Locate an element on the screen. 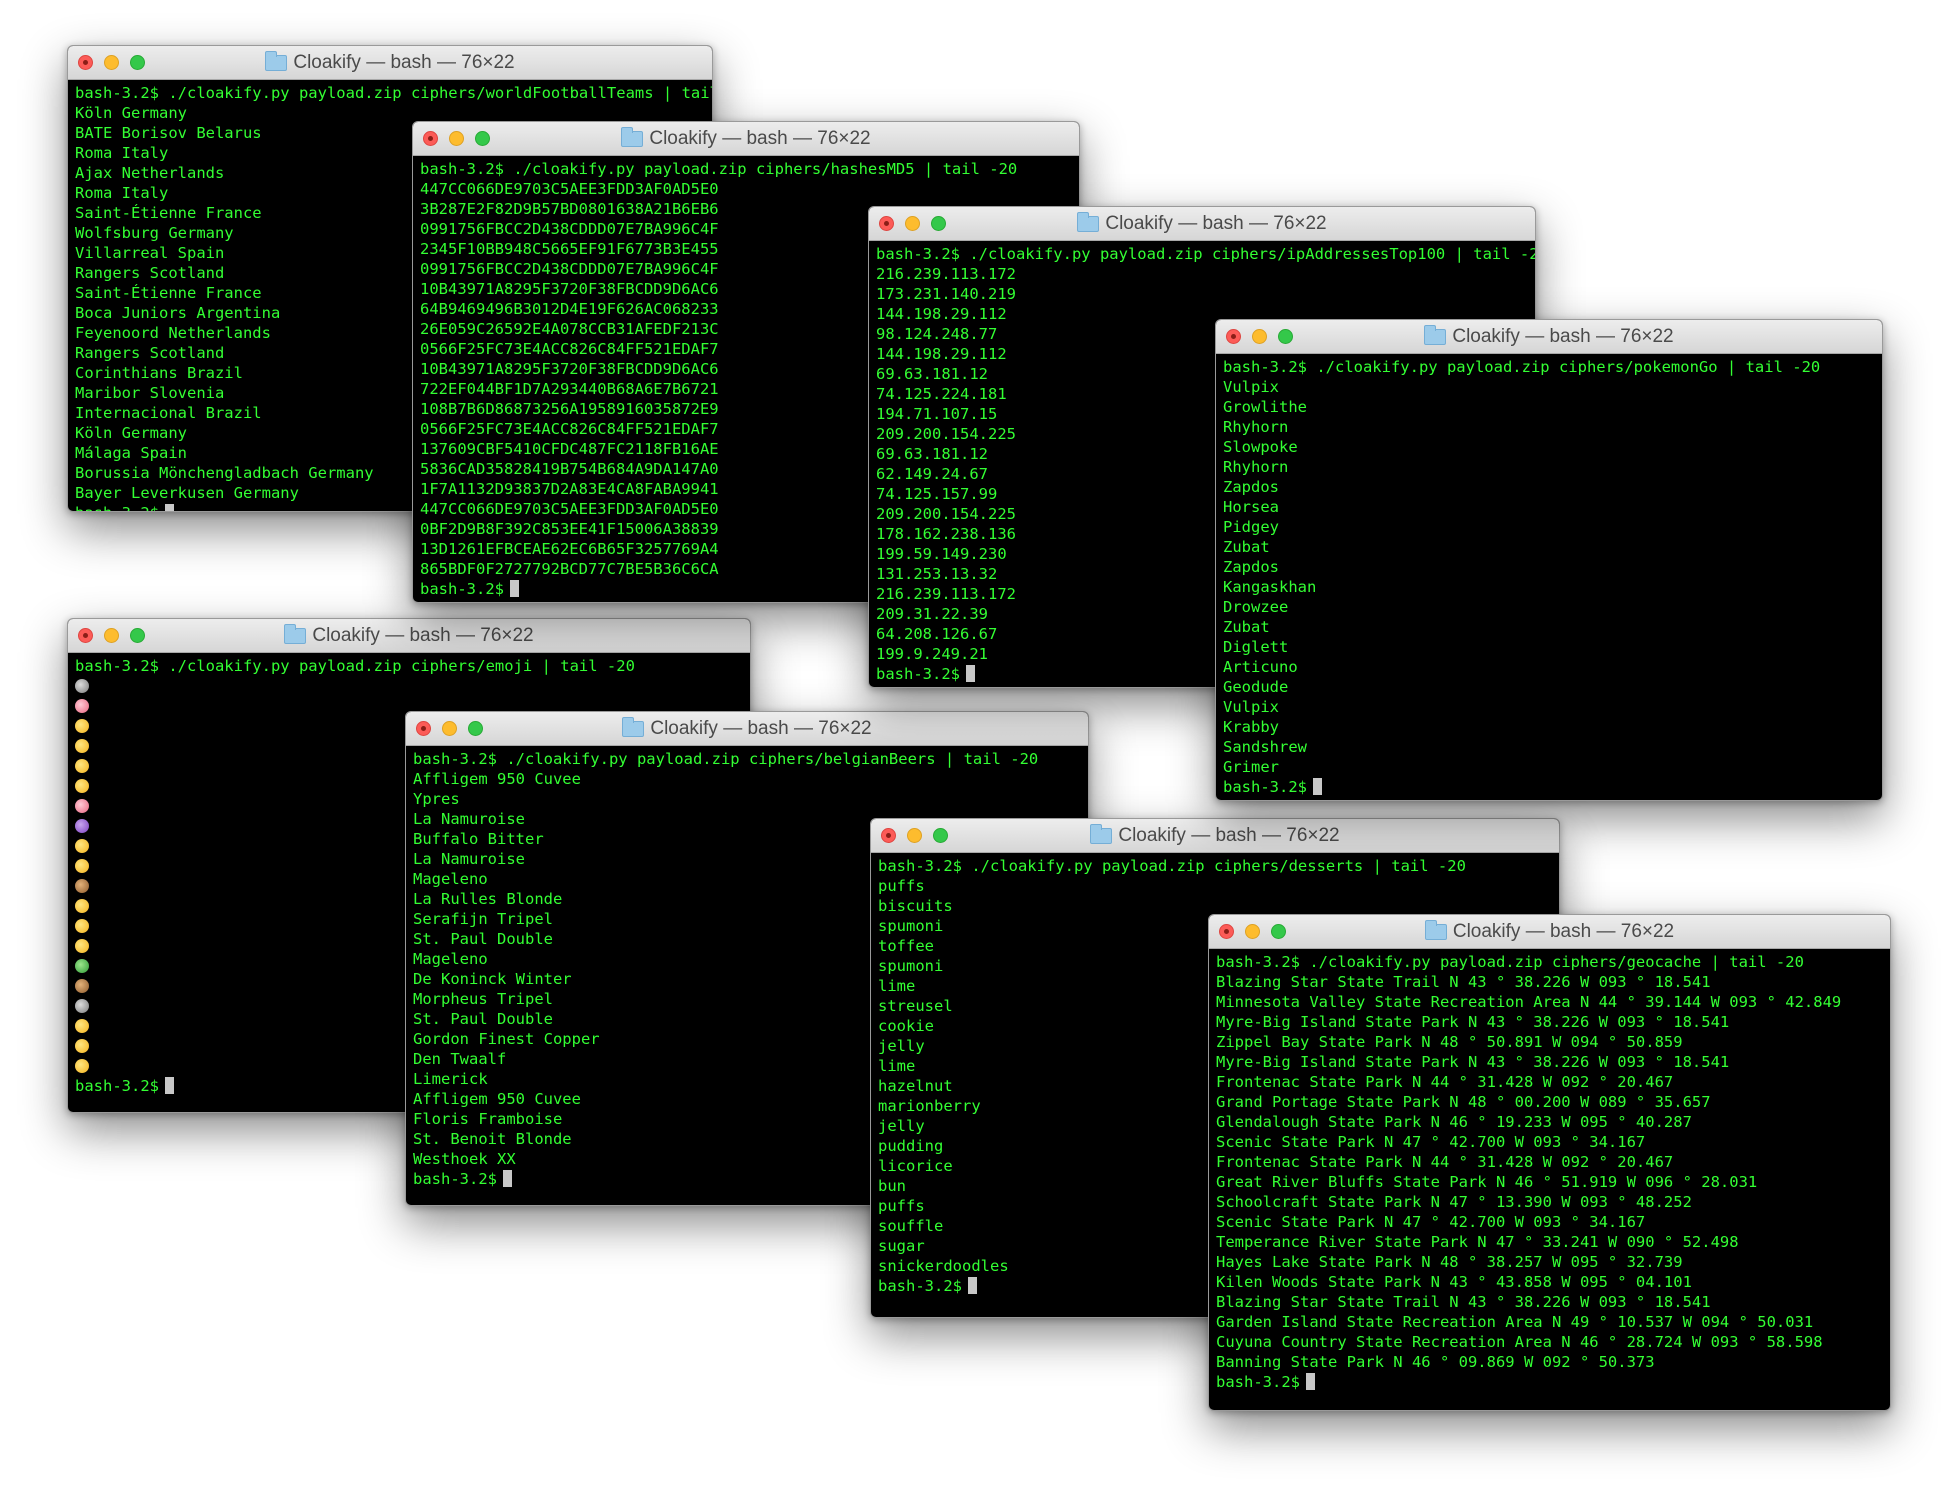 The width and height of the screenshot is (1954, 1494). output-line: Slowpoke is located at coordinates (1260, 447).